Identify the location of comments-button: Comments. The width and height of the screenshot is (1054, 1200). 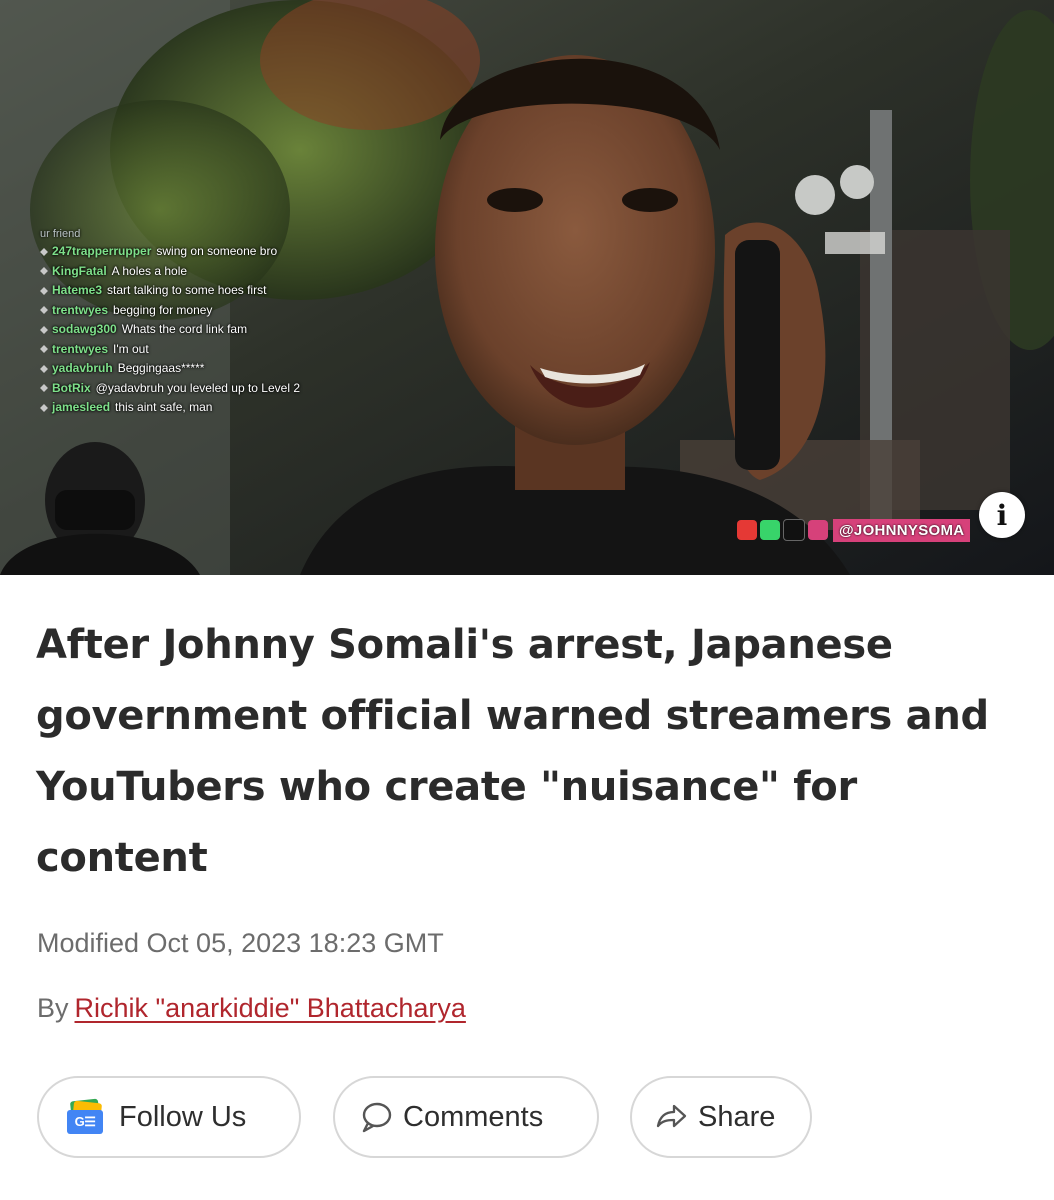
(466, 1117).